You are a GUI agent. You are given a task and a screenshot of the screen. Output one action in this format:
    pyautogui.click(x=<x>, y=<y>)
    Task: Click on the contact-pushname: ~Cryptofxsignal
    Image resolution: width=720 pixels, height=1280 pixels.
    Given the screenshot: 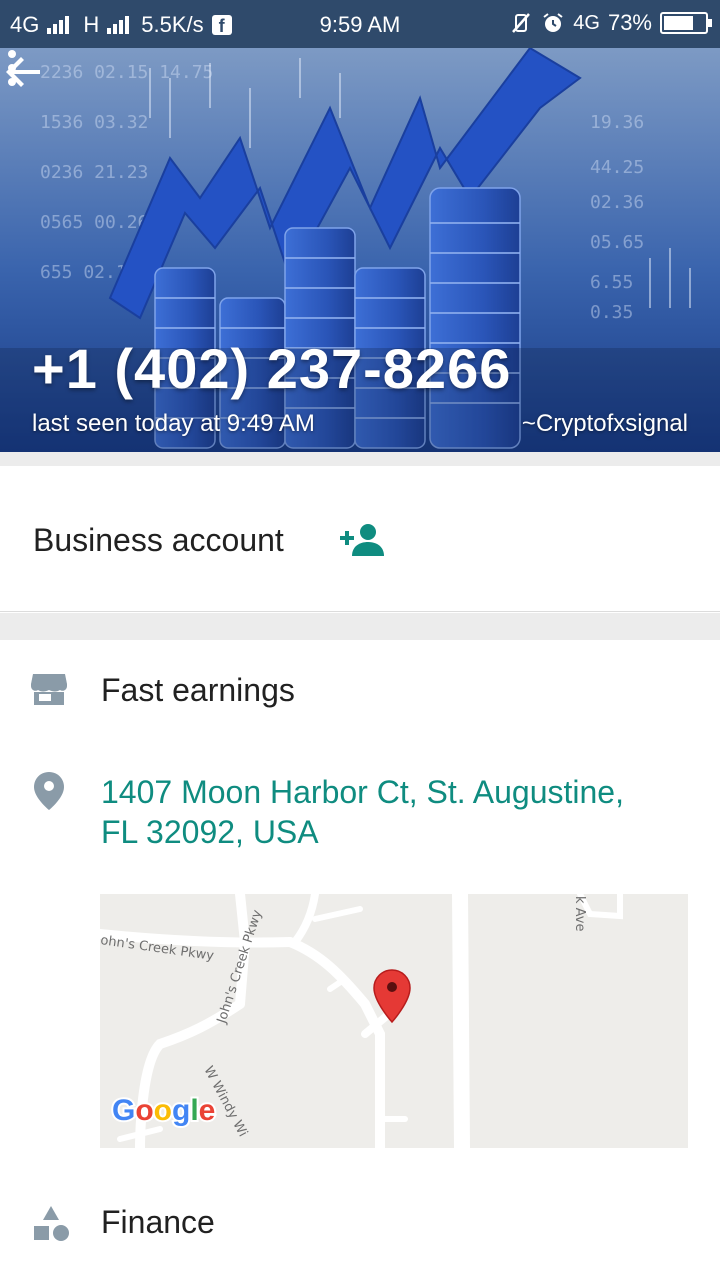 What is the action you would take?
    pyautogui.click(x=604, y=423)
    